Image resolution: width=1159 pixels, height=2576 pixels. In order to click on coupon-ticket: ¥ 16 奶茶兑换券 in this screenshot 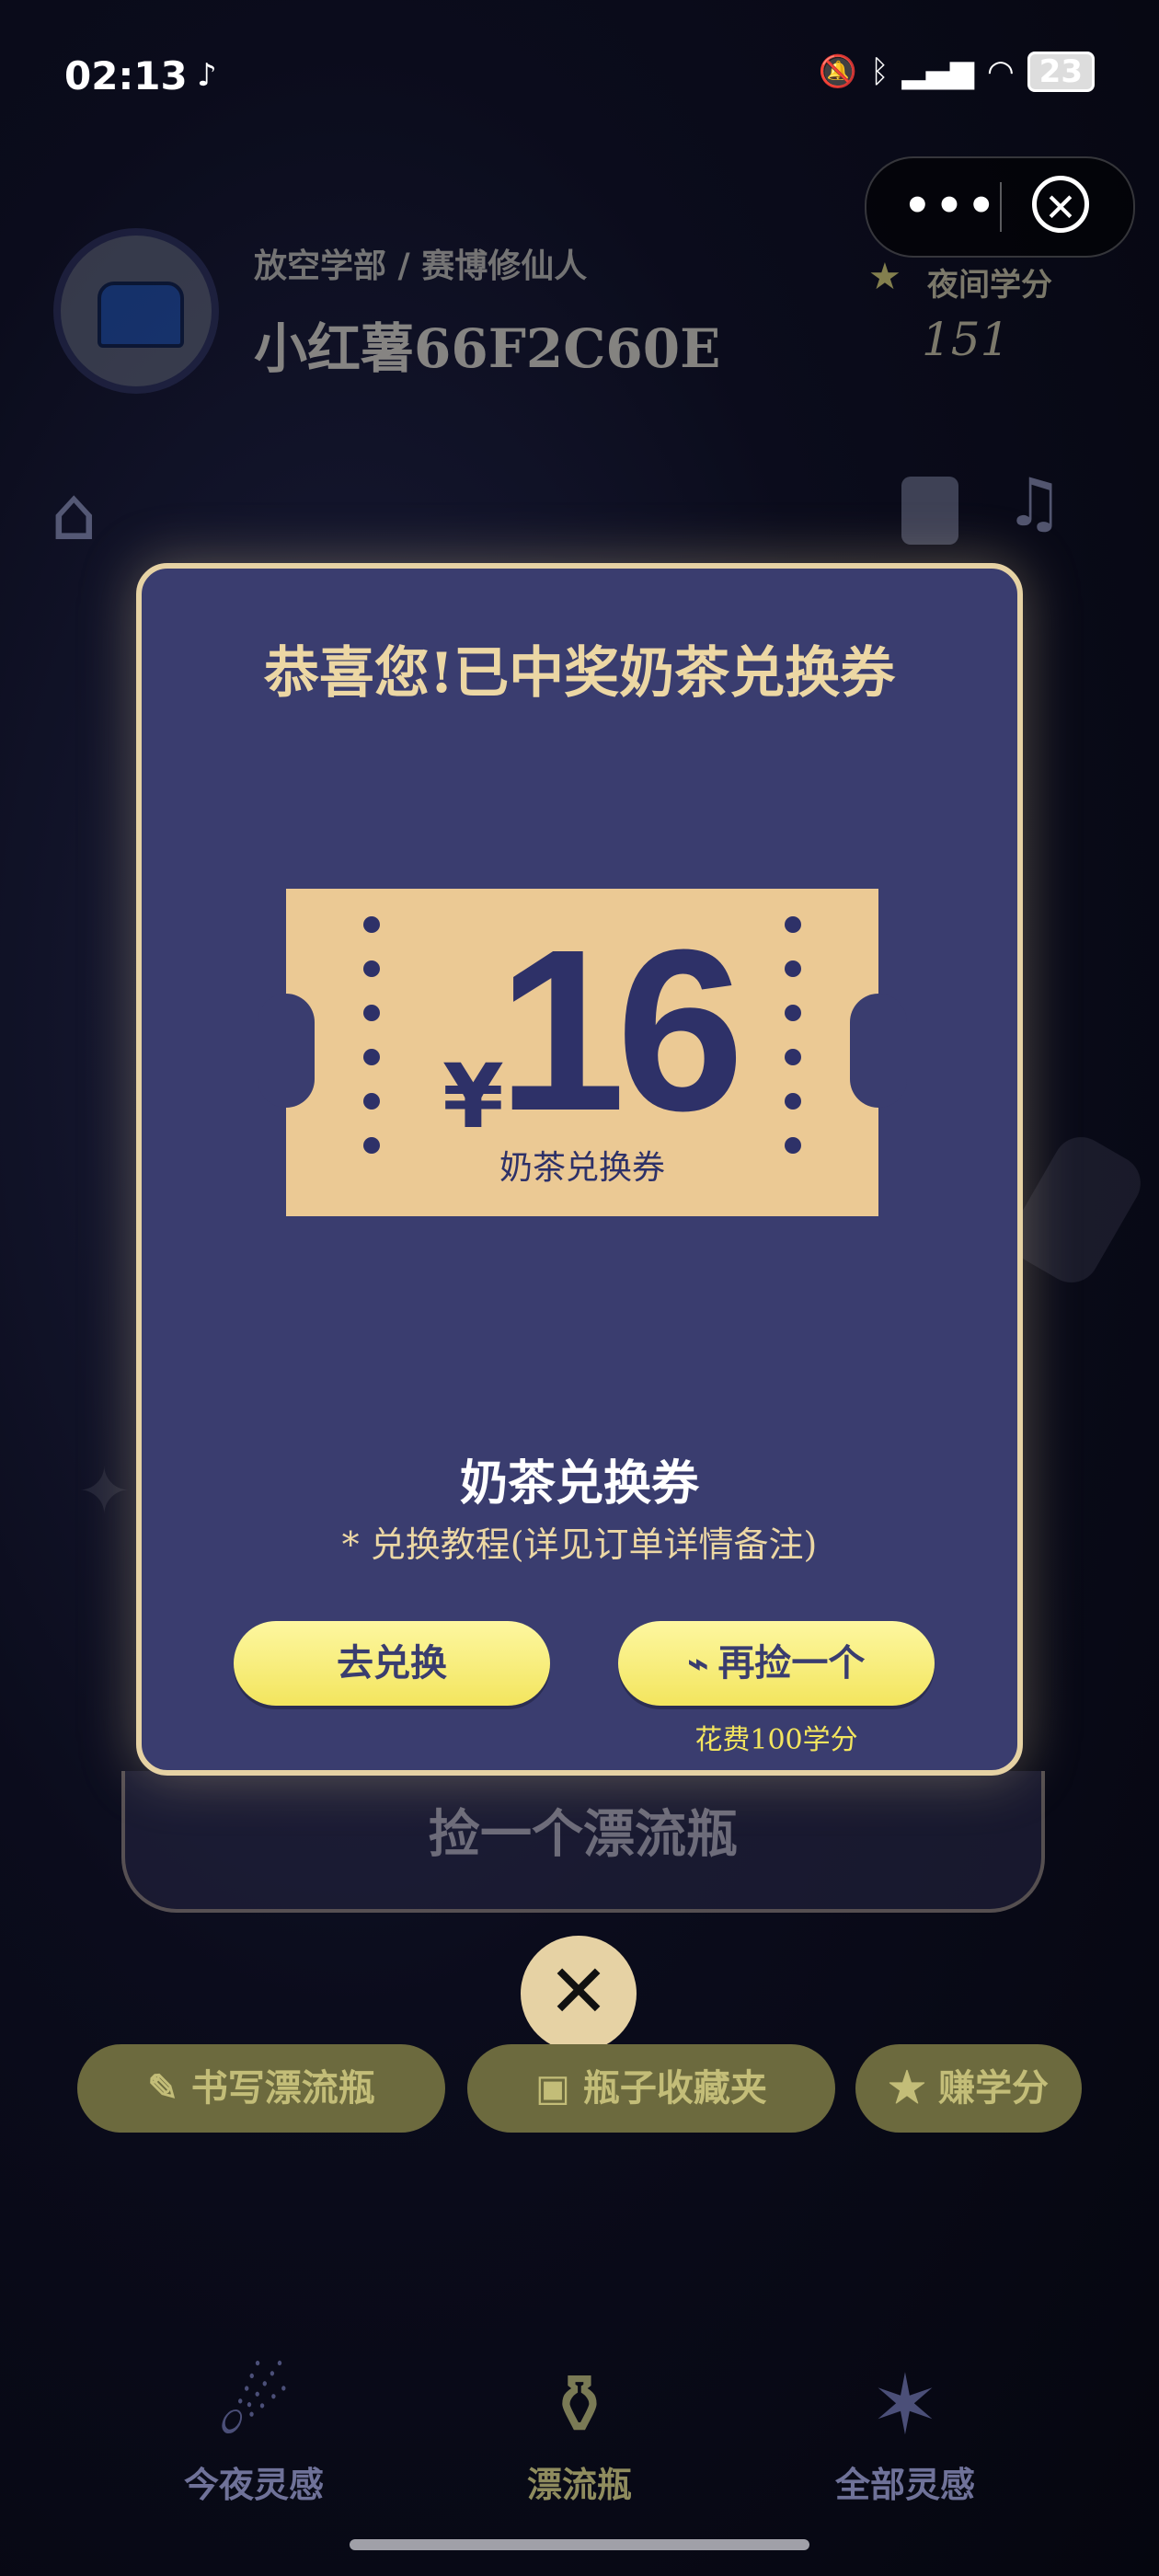, I will do `click(582, 1052)`.